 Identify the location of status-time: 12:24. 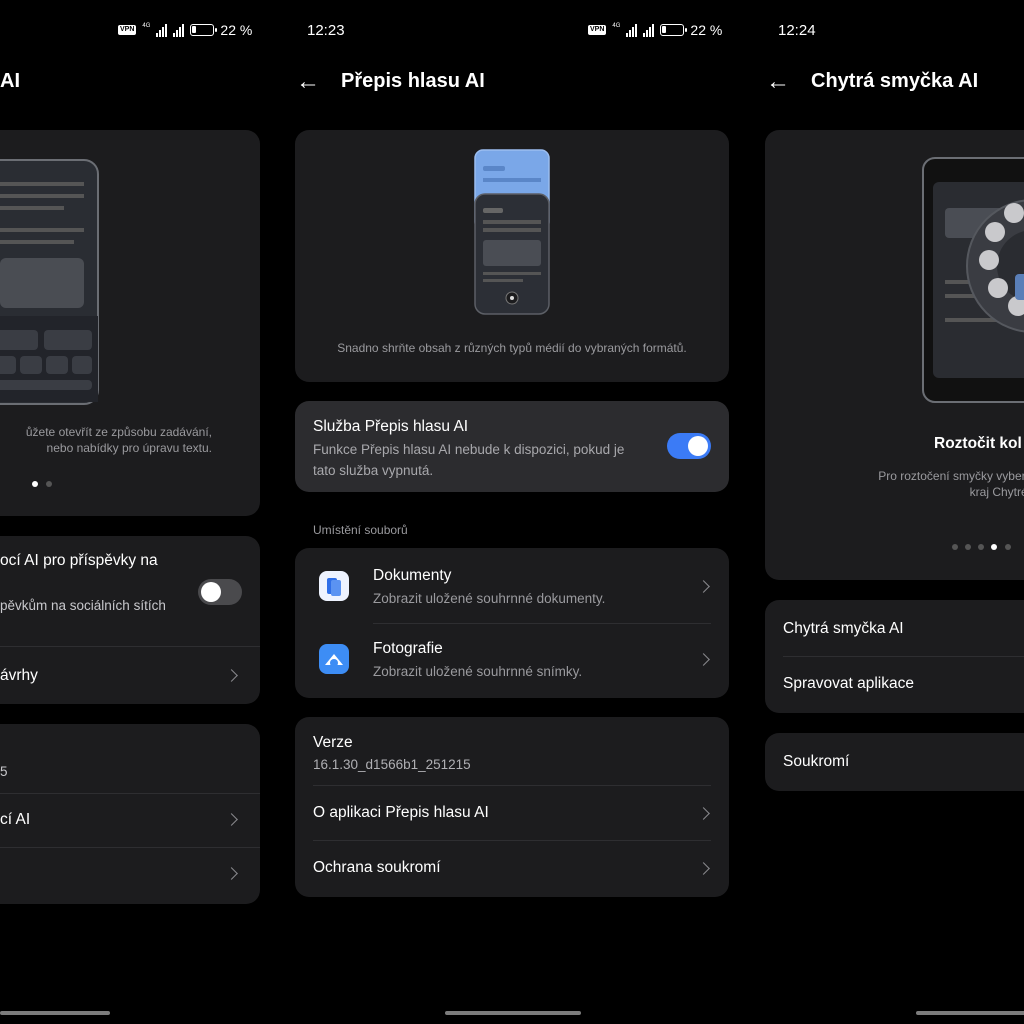
(797, 30).